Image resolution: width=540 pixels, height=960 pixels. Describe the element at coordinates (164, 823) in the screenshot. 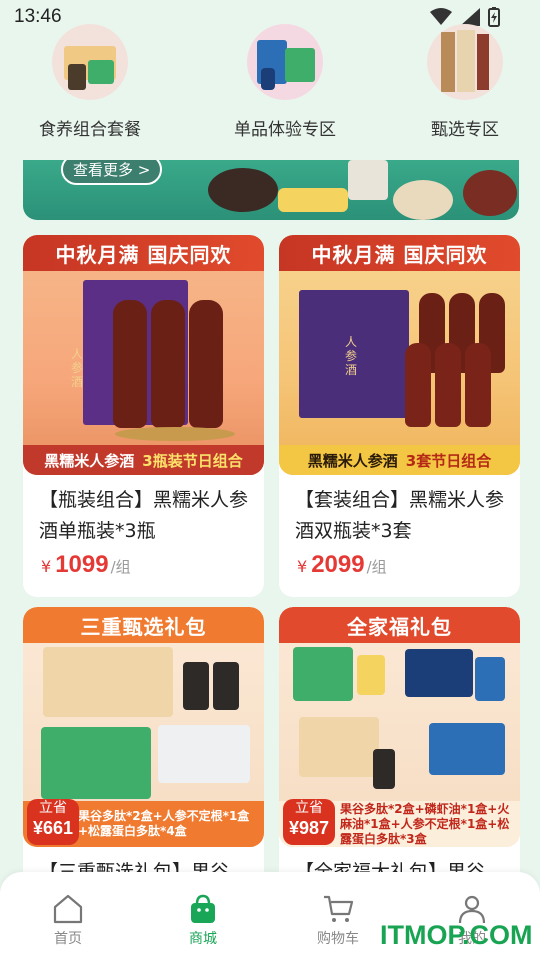

I see `bundle-detail: 果谷多肽*2盒+人参不定根*1盒+松露蛋白多肽*4盒` at that location.